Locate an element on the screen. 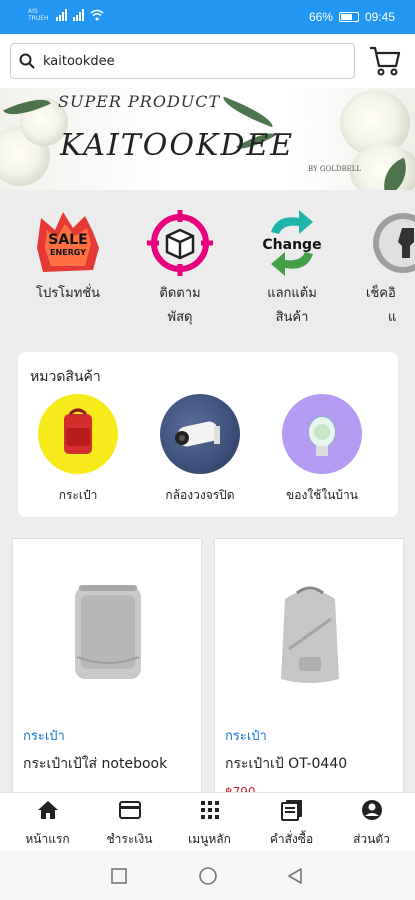 Image resolution: width=415 pixels, height=900 pixels. energy-badge-text: ENERGY is located at coordinates (68, 252).